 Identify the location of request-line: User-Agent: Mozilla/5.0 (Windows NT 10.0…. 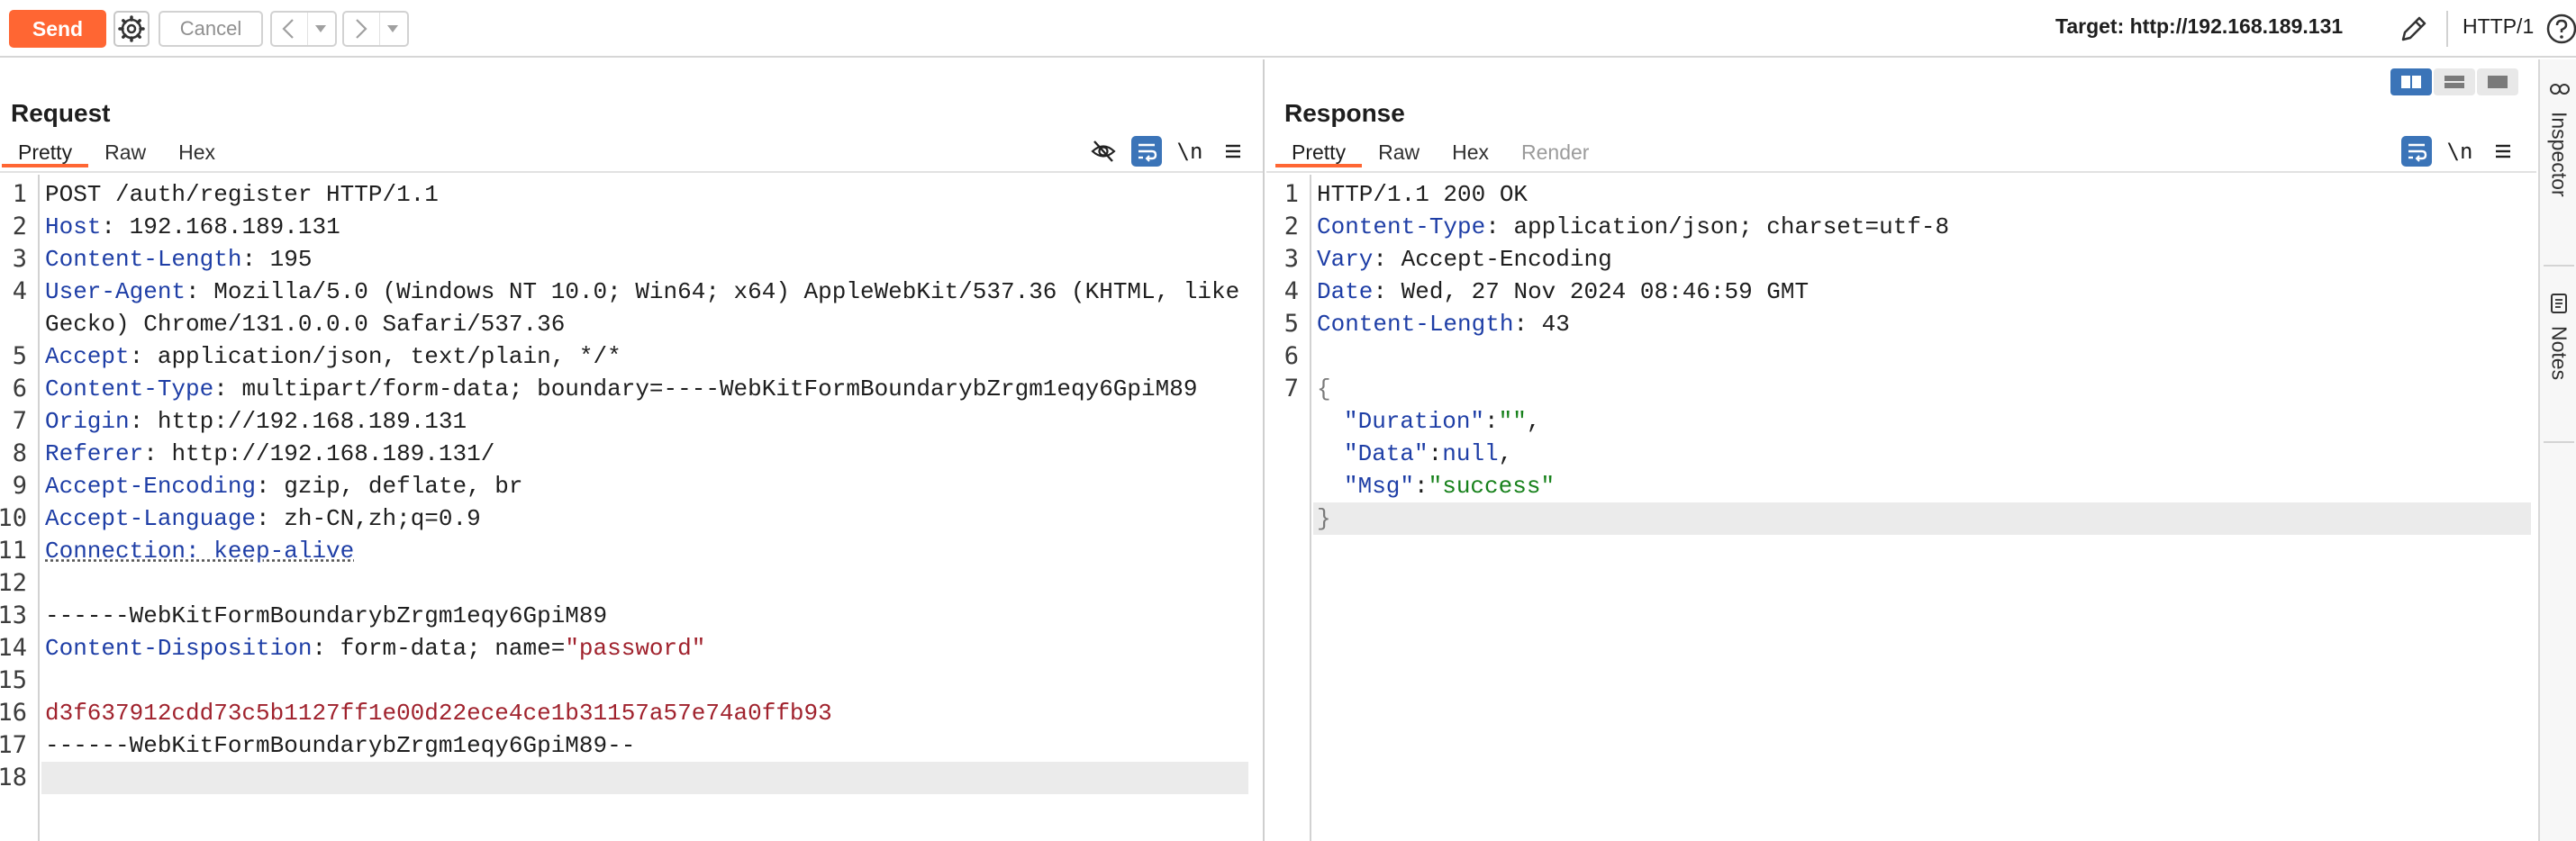
(646, 292).